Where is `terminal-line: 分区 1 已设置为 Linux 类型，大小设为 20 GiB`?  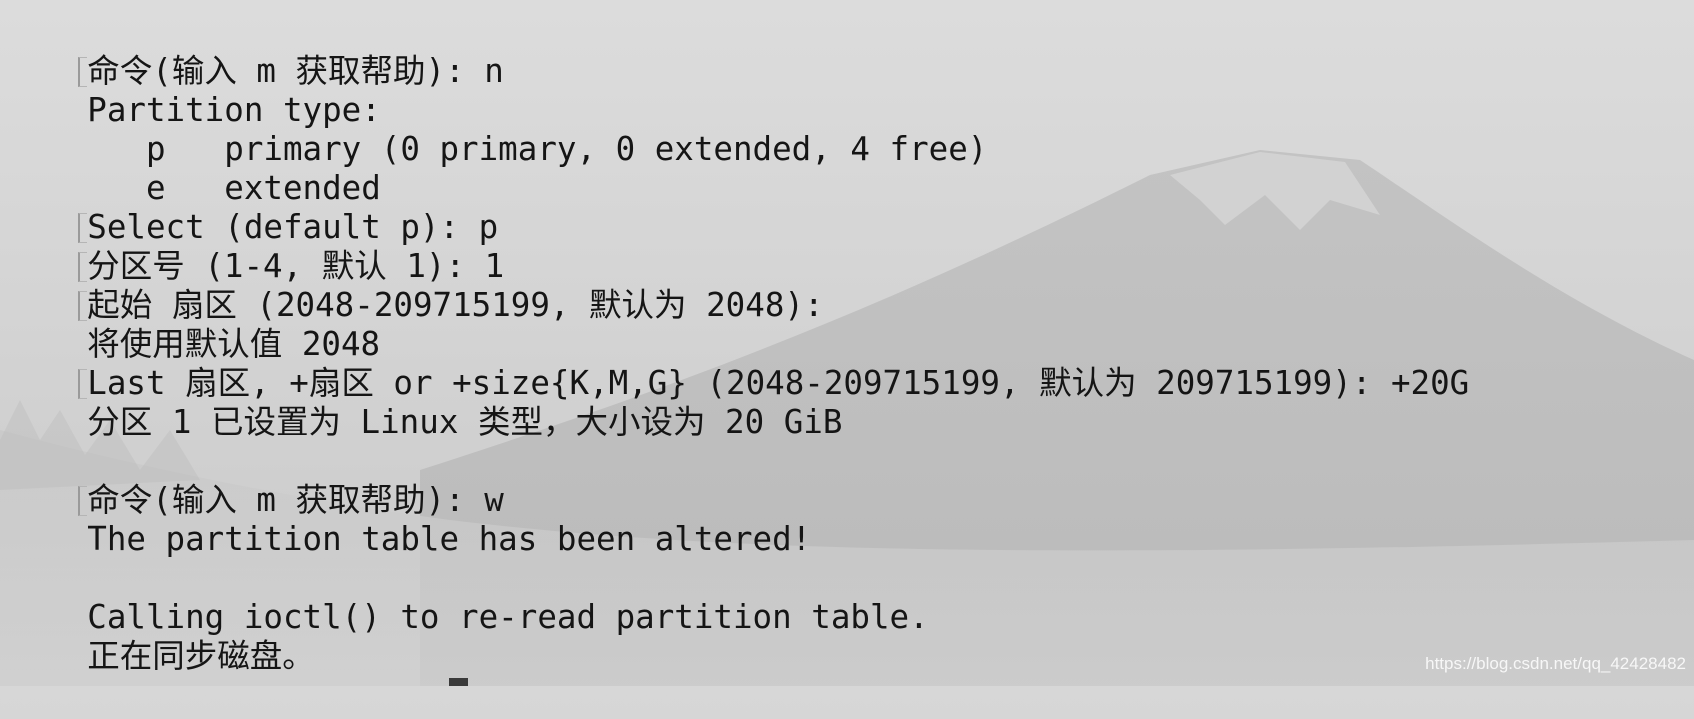 terminal-line: 分区 1 已设置为 Linux 类型，大小设为 20 GiB is located at coordinates (421, 400).